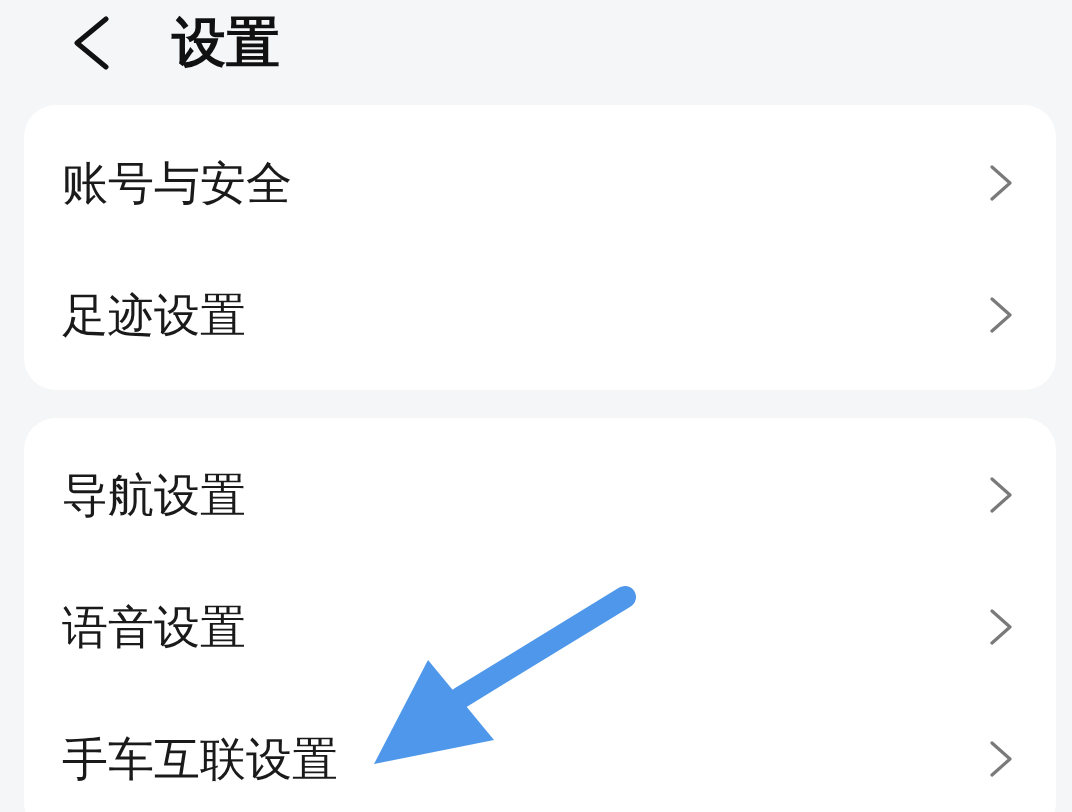 This screenshot has height=812, width=1072. I want to click on back-button, so click(91, 43).